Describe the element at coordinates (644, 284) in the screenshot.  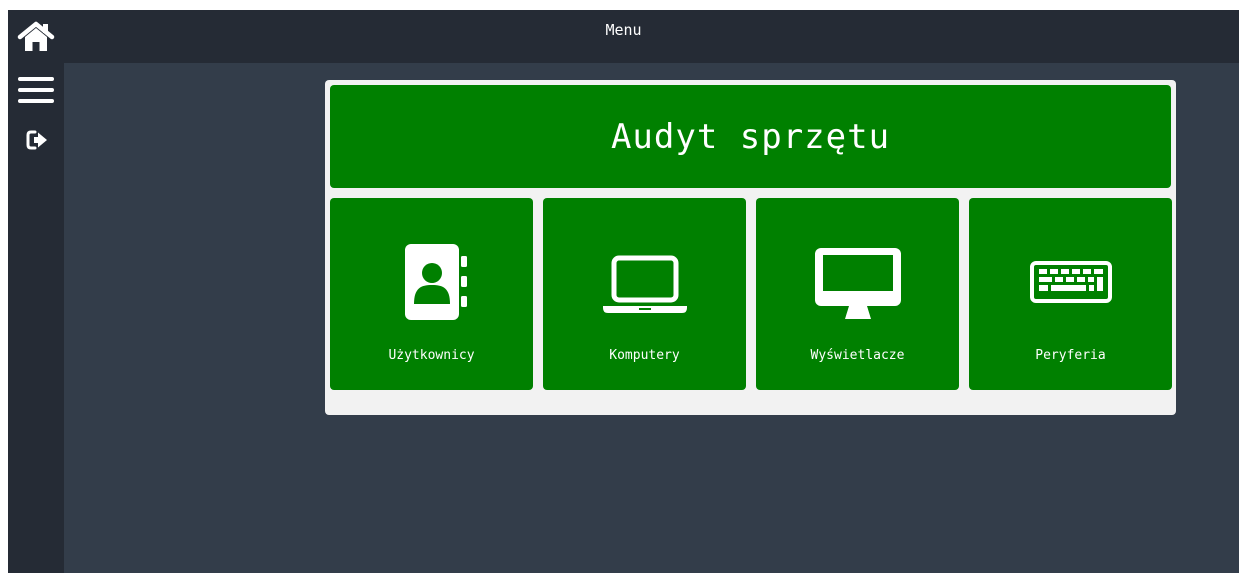
I see `laptop-icon` at that location.